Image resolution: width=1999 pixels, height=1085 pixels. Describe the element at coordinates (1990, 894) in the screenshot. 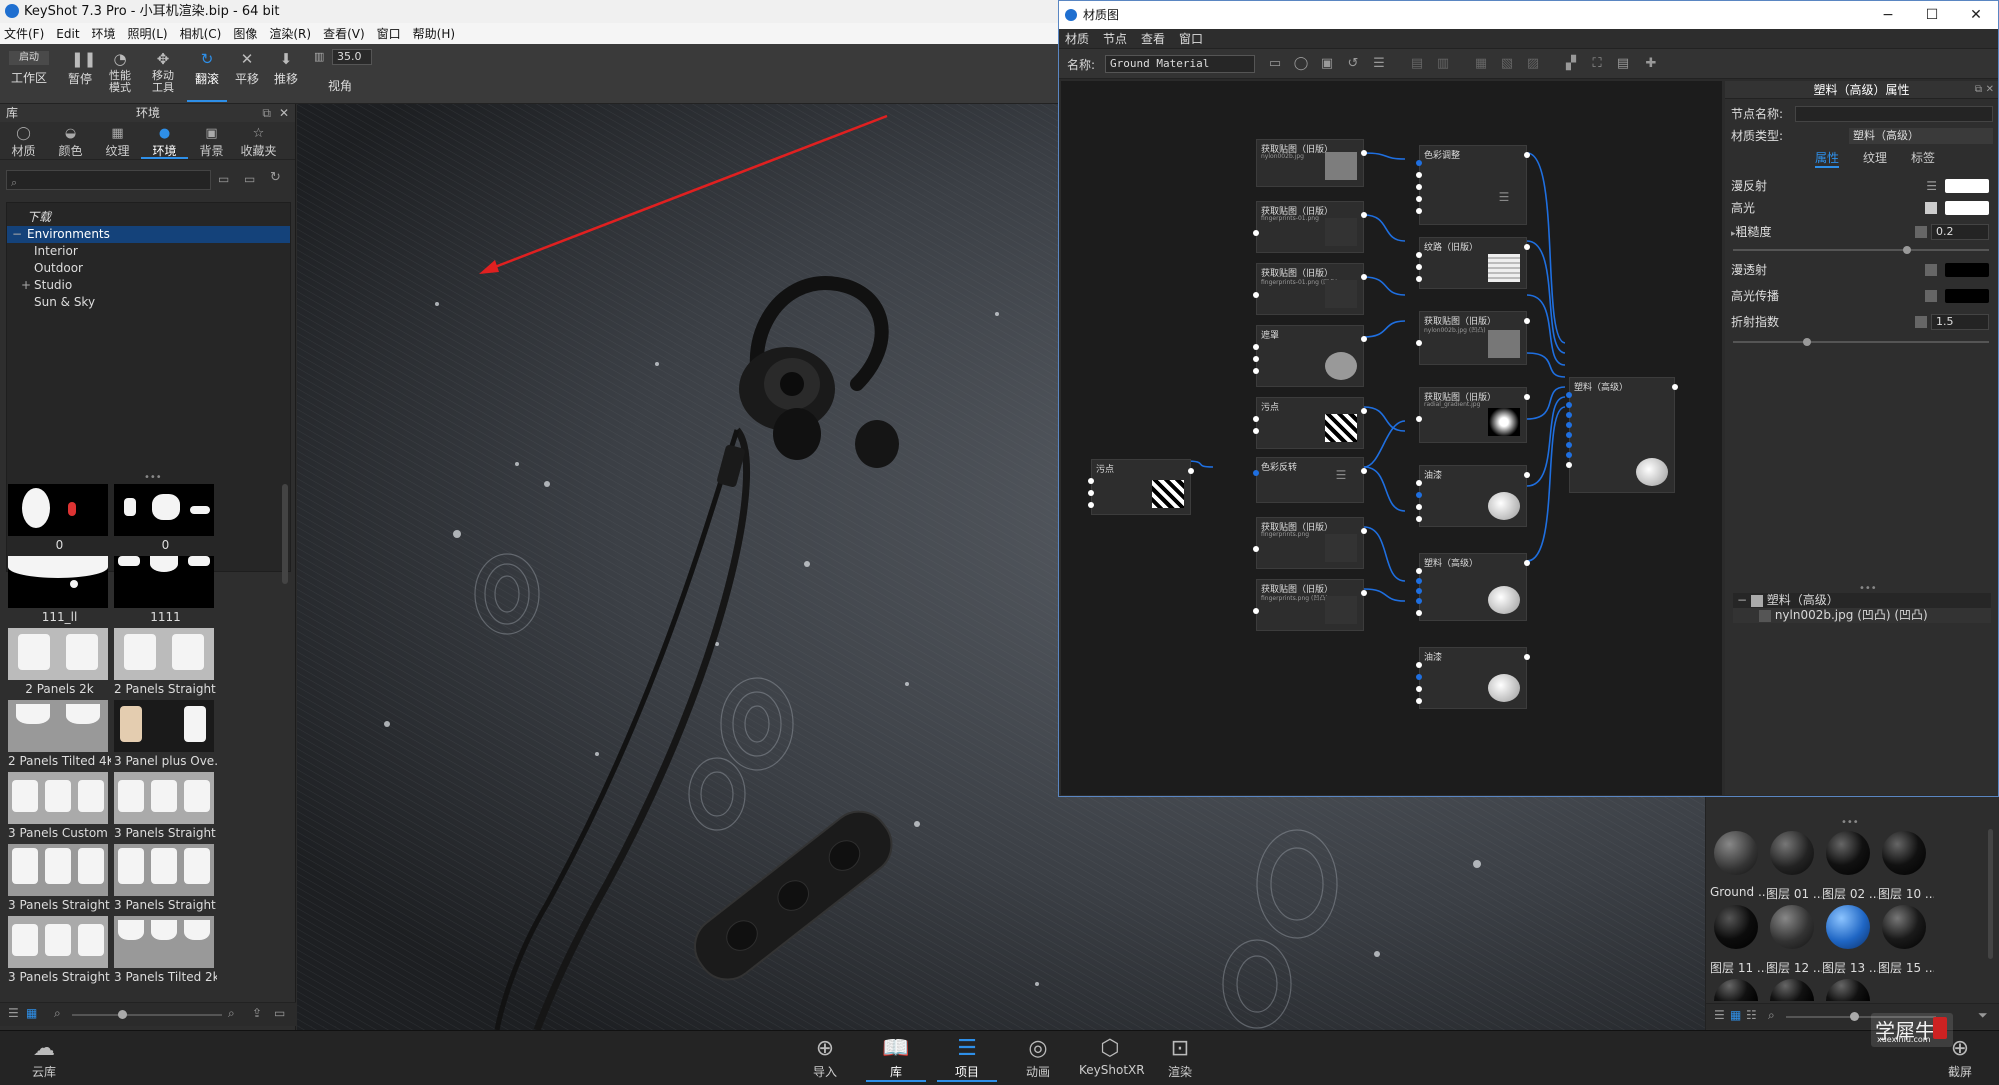

I see `material-scrollbar` at that location.